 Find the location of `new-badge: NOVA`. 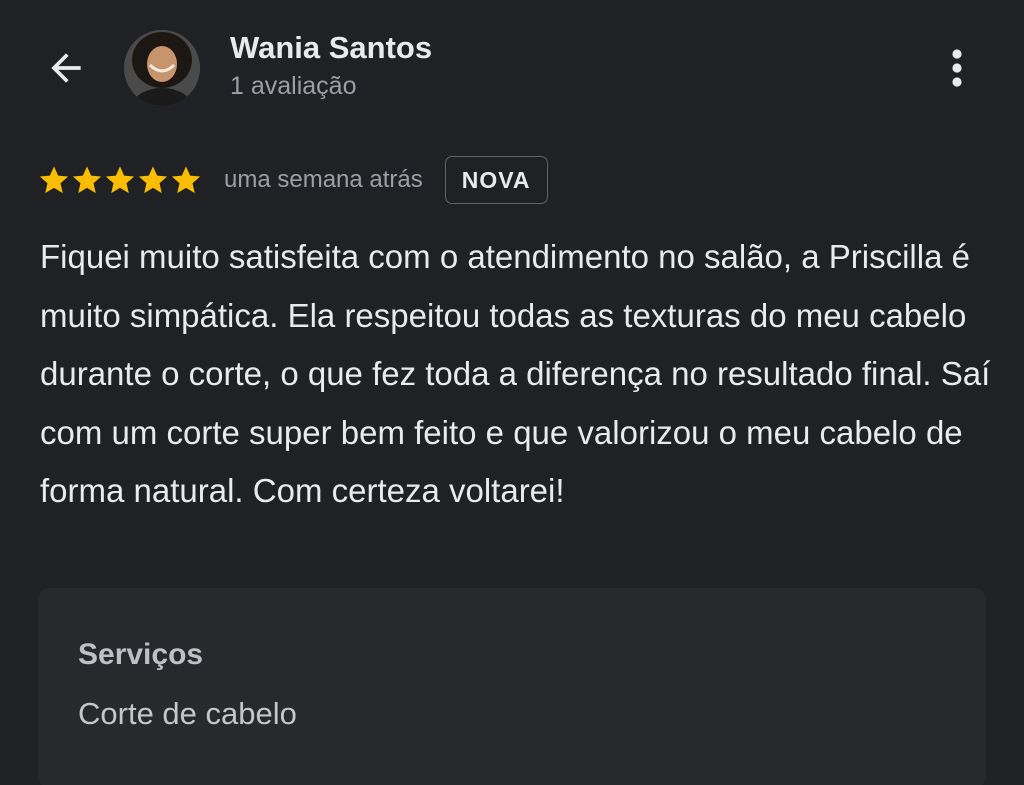

new-badge: NOVA is located at coordinates (496, 180).